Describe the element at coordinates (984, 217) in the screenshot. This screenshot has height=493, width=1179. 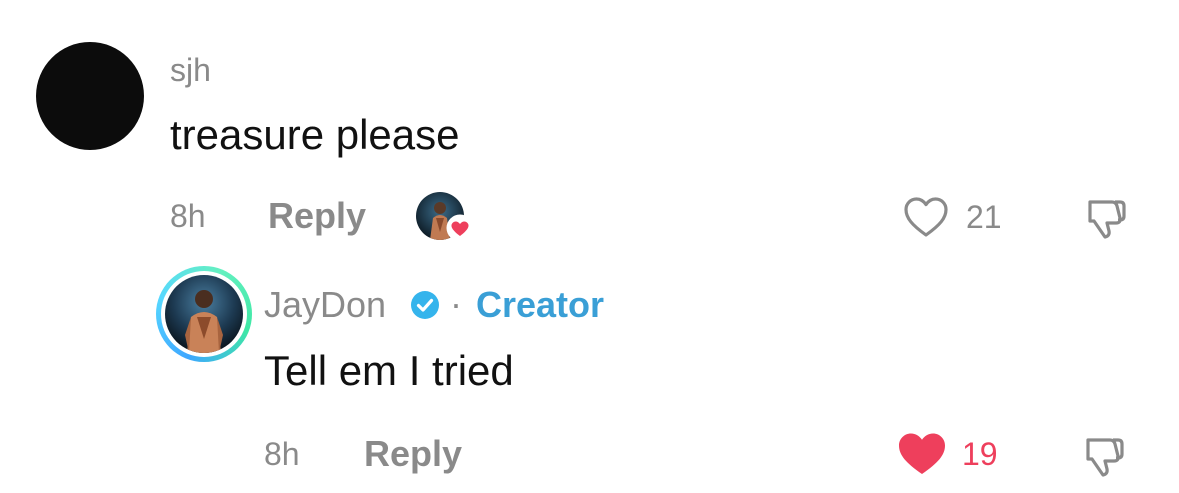
I see `comment-like-count: 21` at that location.